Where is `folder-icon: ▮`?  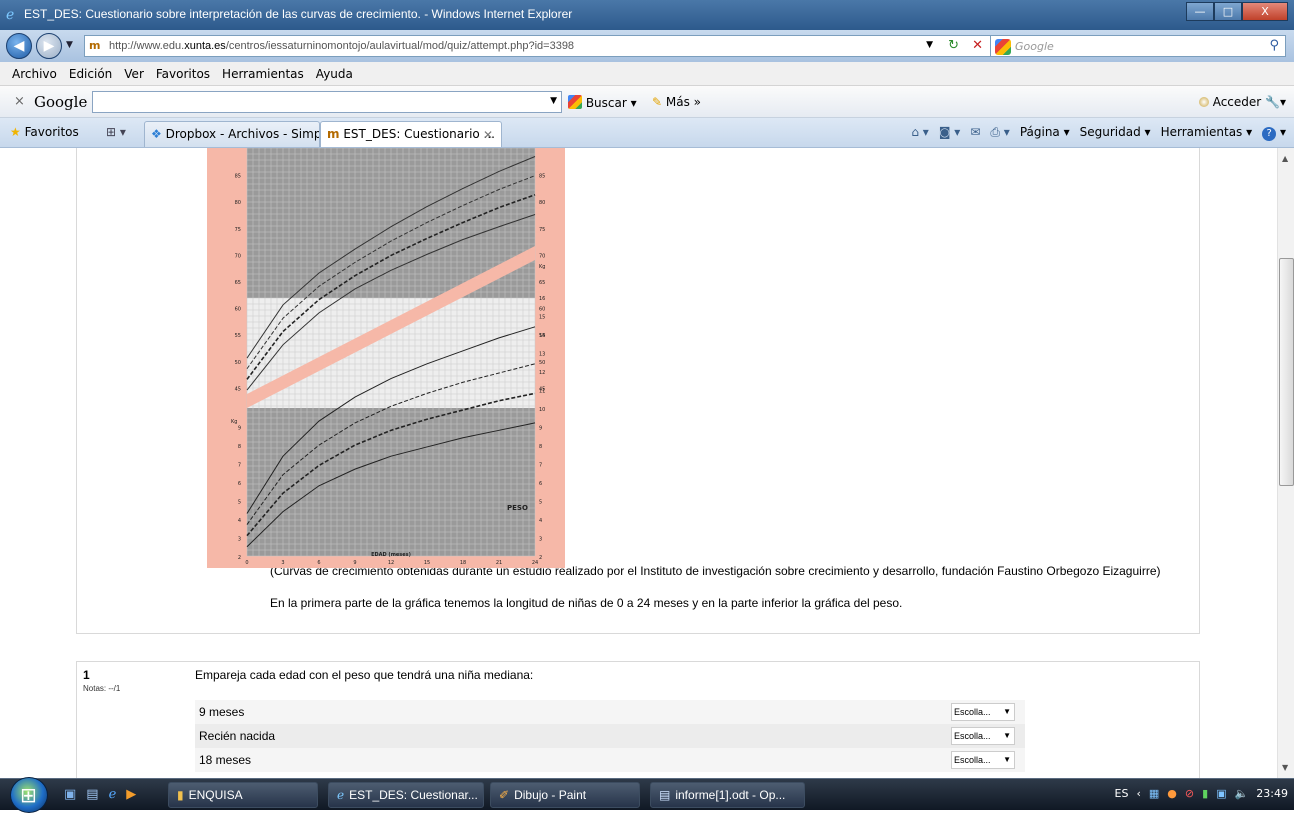
folder-icon: ▮ is located at coordinates (180, 795).